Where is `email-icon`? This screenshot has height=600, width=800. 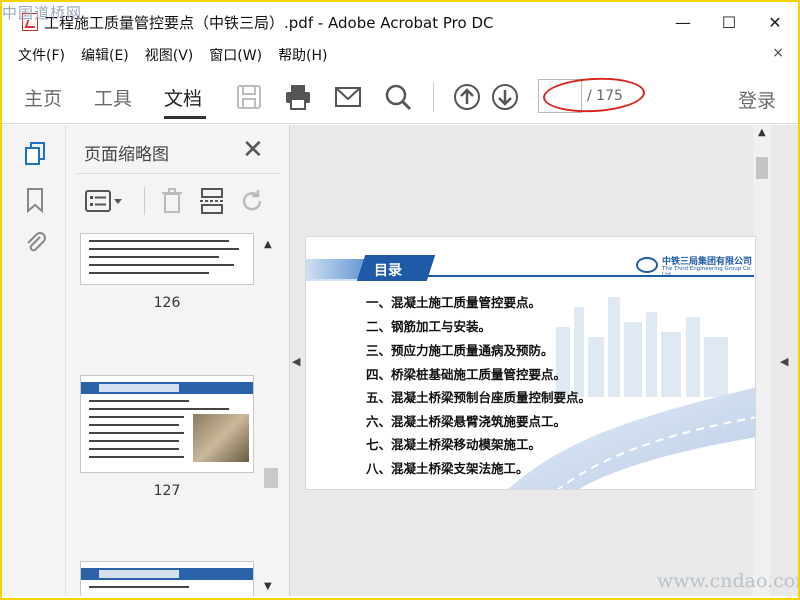 email-icon is located at coordinates (348, 97).